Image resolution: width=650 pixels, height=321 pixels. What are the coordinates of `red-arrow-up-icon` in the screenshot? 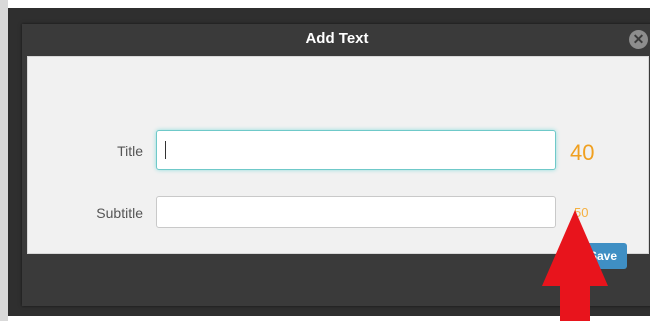 It's located at (575, 265).